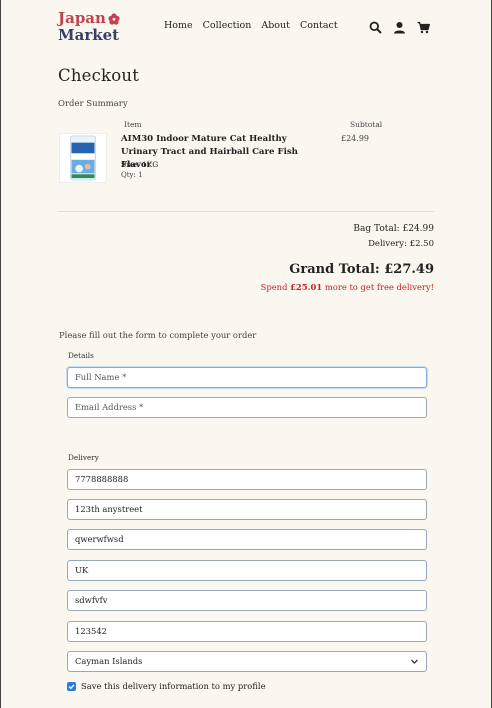 This screenshot has width=492, height=708. Describe the element at coordinates (378, 287) in the screenshot. I see `free-delivery-suffix: more to get free delivery!` at that location.